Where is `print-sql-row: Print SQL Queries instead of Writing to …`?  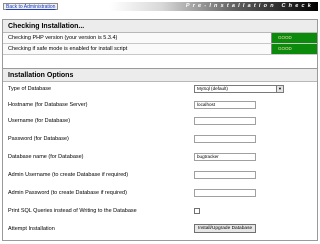 print-sql-row: Print SQL Queries instead of Writing to … is located at coordinates (161, 211).